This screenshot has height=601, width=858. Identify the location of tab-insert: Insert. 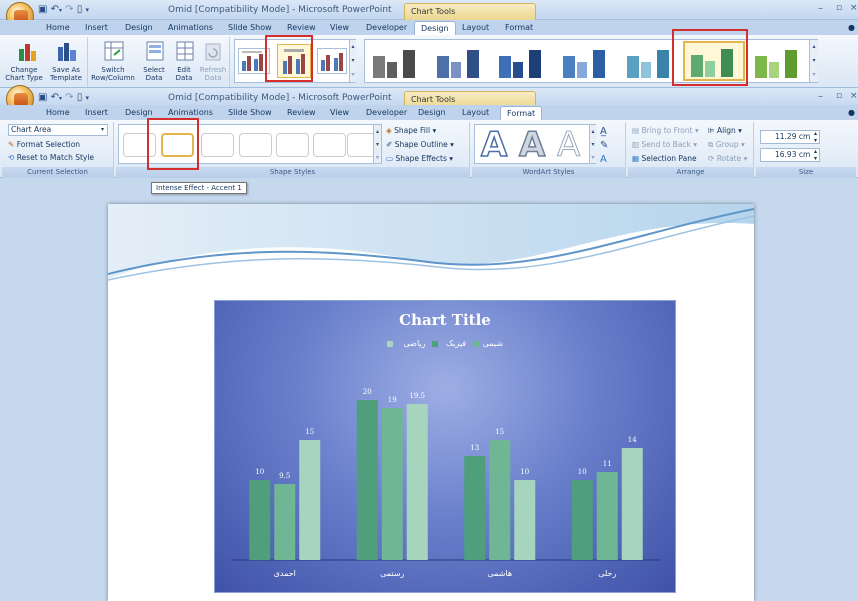
(96, 27).